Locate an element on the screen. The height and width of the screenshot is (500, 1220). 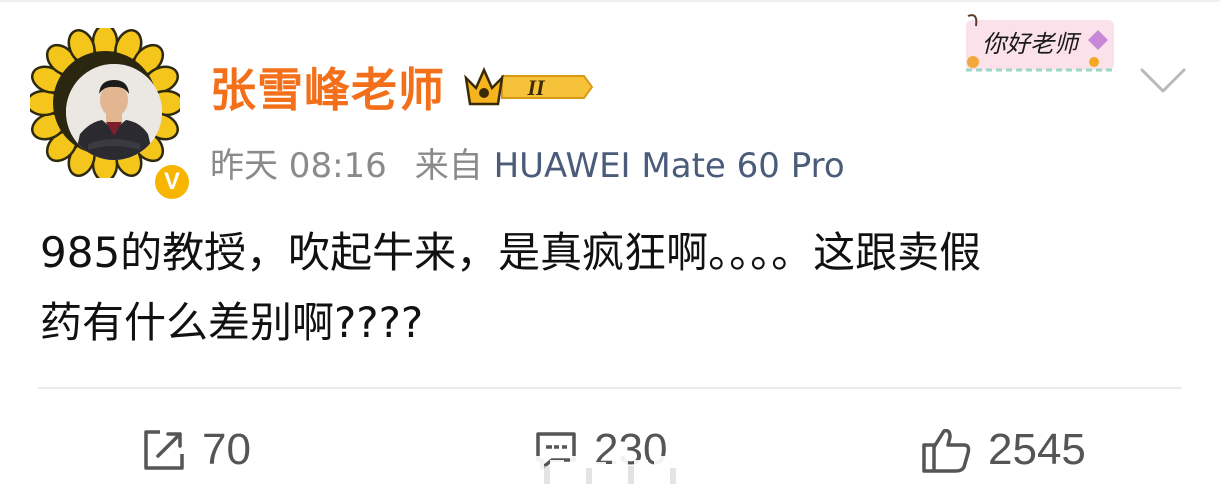
level-badge-text: II is located at coordinates (536, 87).